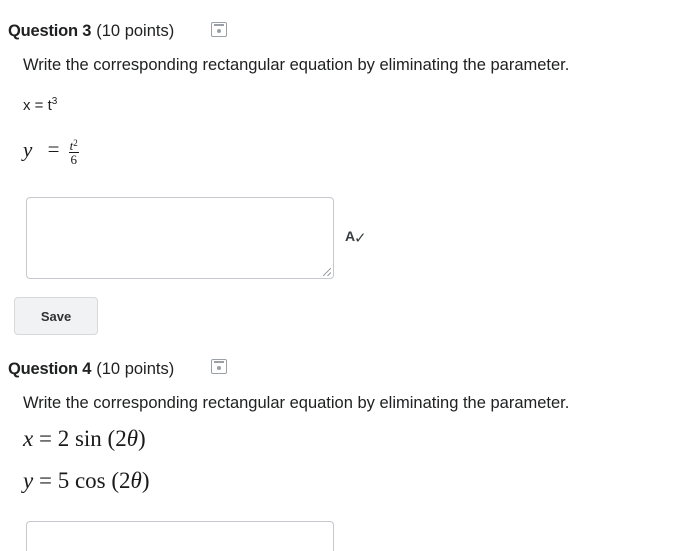 The height and width of the screenshot is (551, 684). Describe the element at coordinates (327, 272) in the screenshot. I see `resize-grip-icon` at that location.